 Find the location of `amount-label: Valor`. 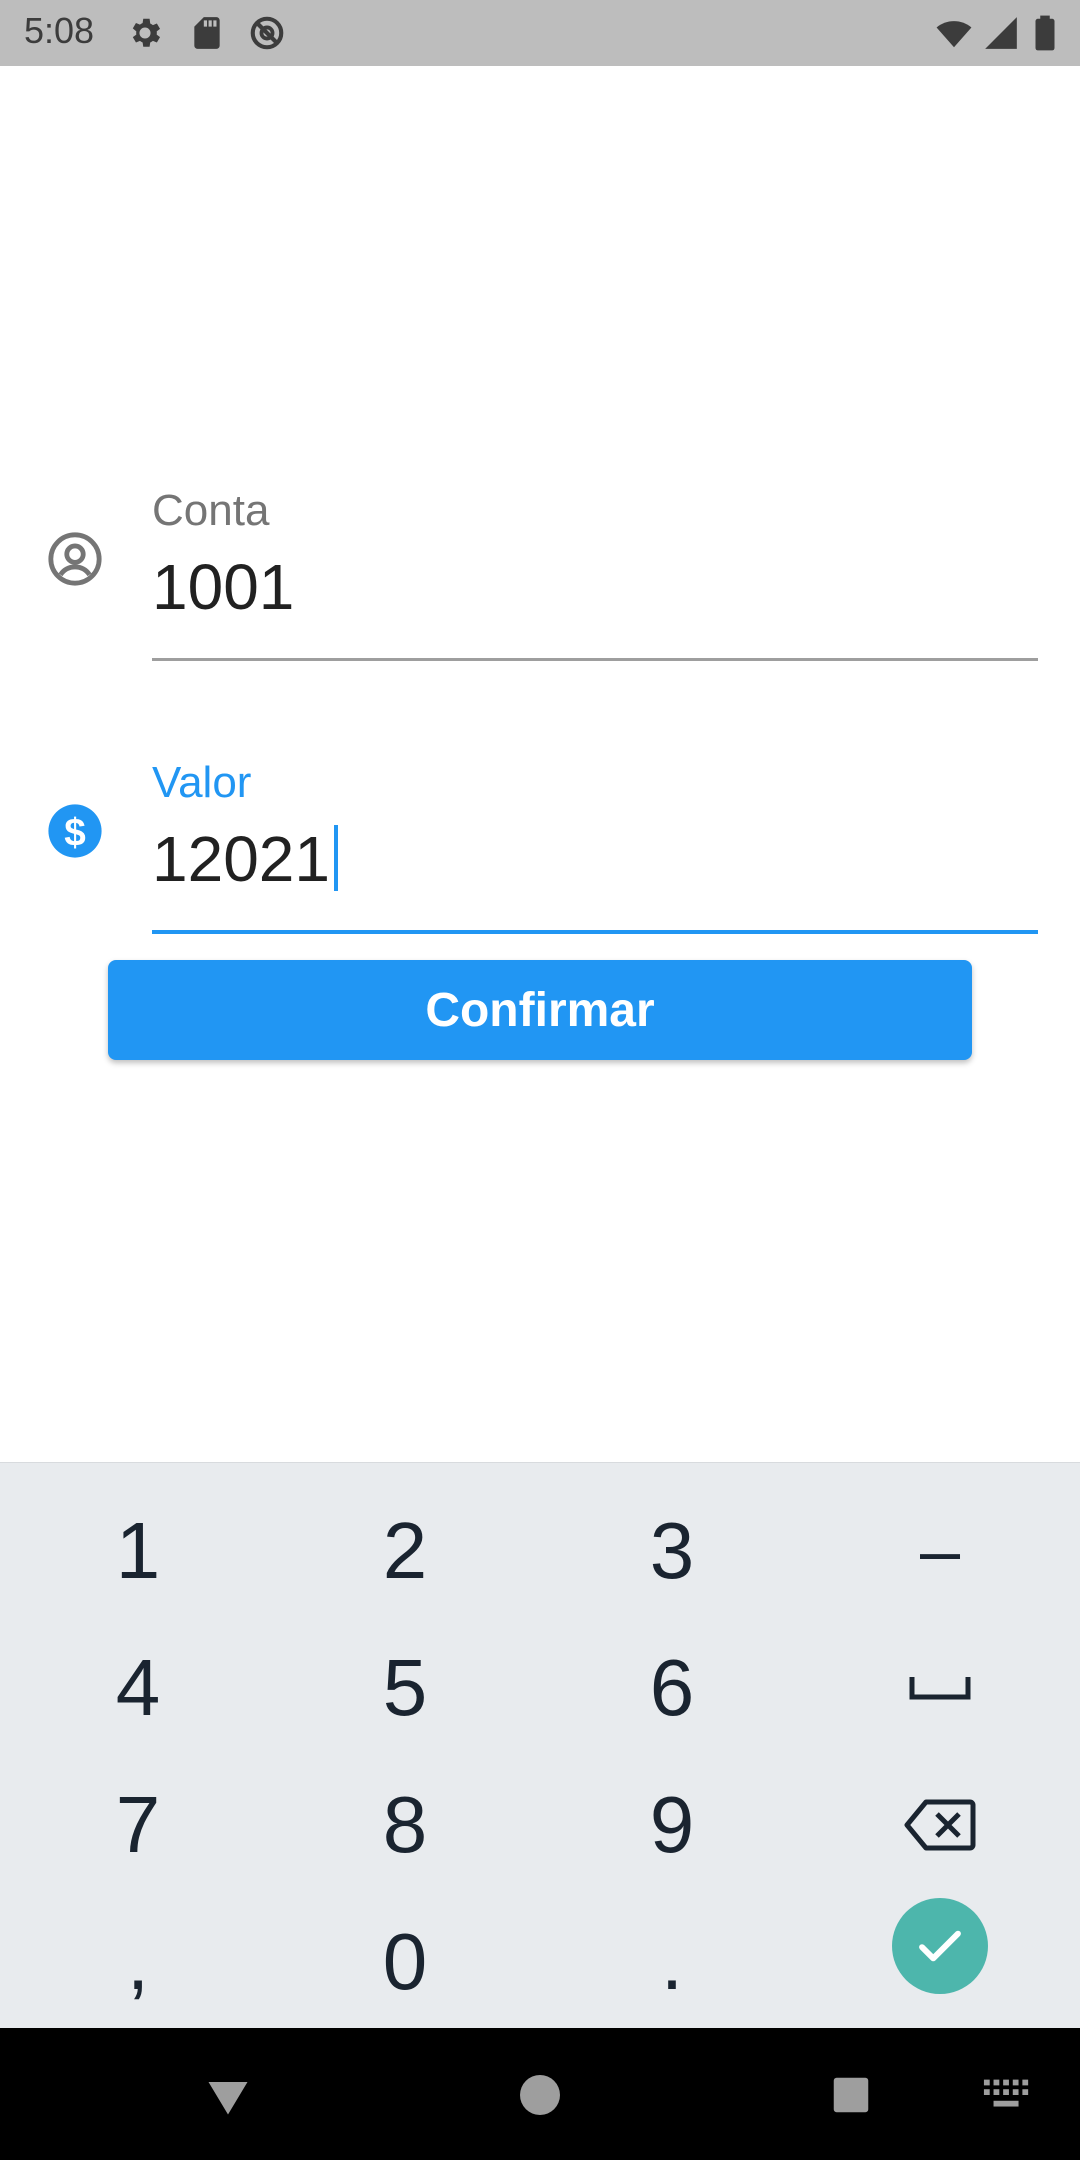

amount-label: Valor is located at coordinates (202, 782).